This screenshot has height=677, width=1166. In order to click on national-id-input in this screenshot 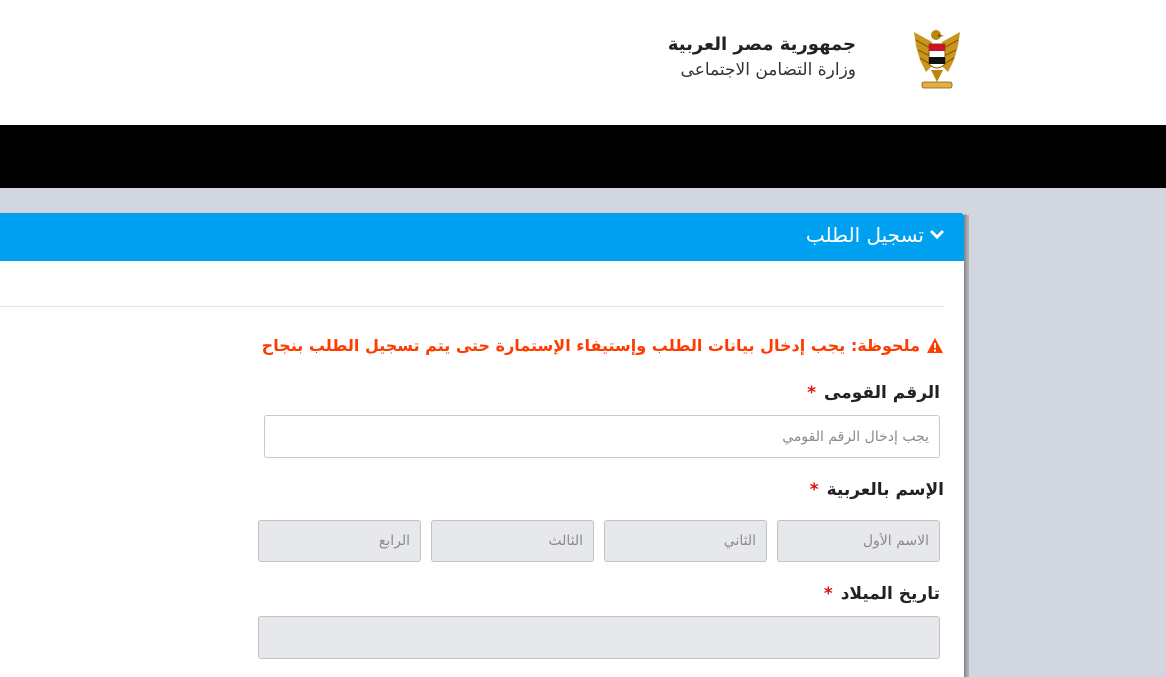, I will do `click(602, 436)`.